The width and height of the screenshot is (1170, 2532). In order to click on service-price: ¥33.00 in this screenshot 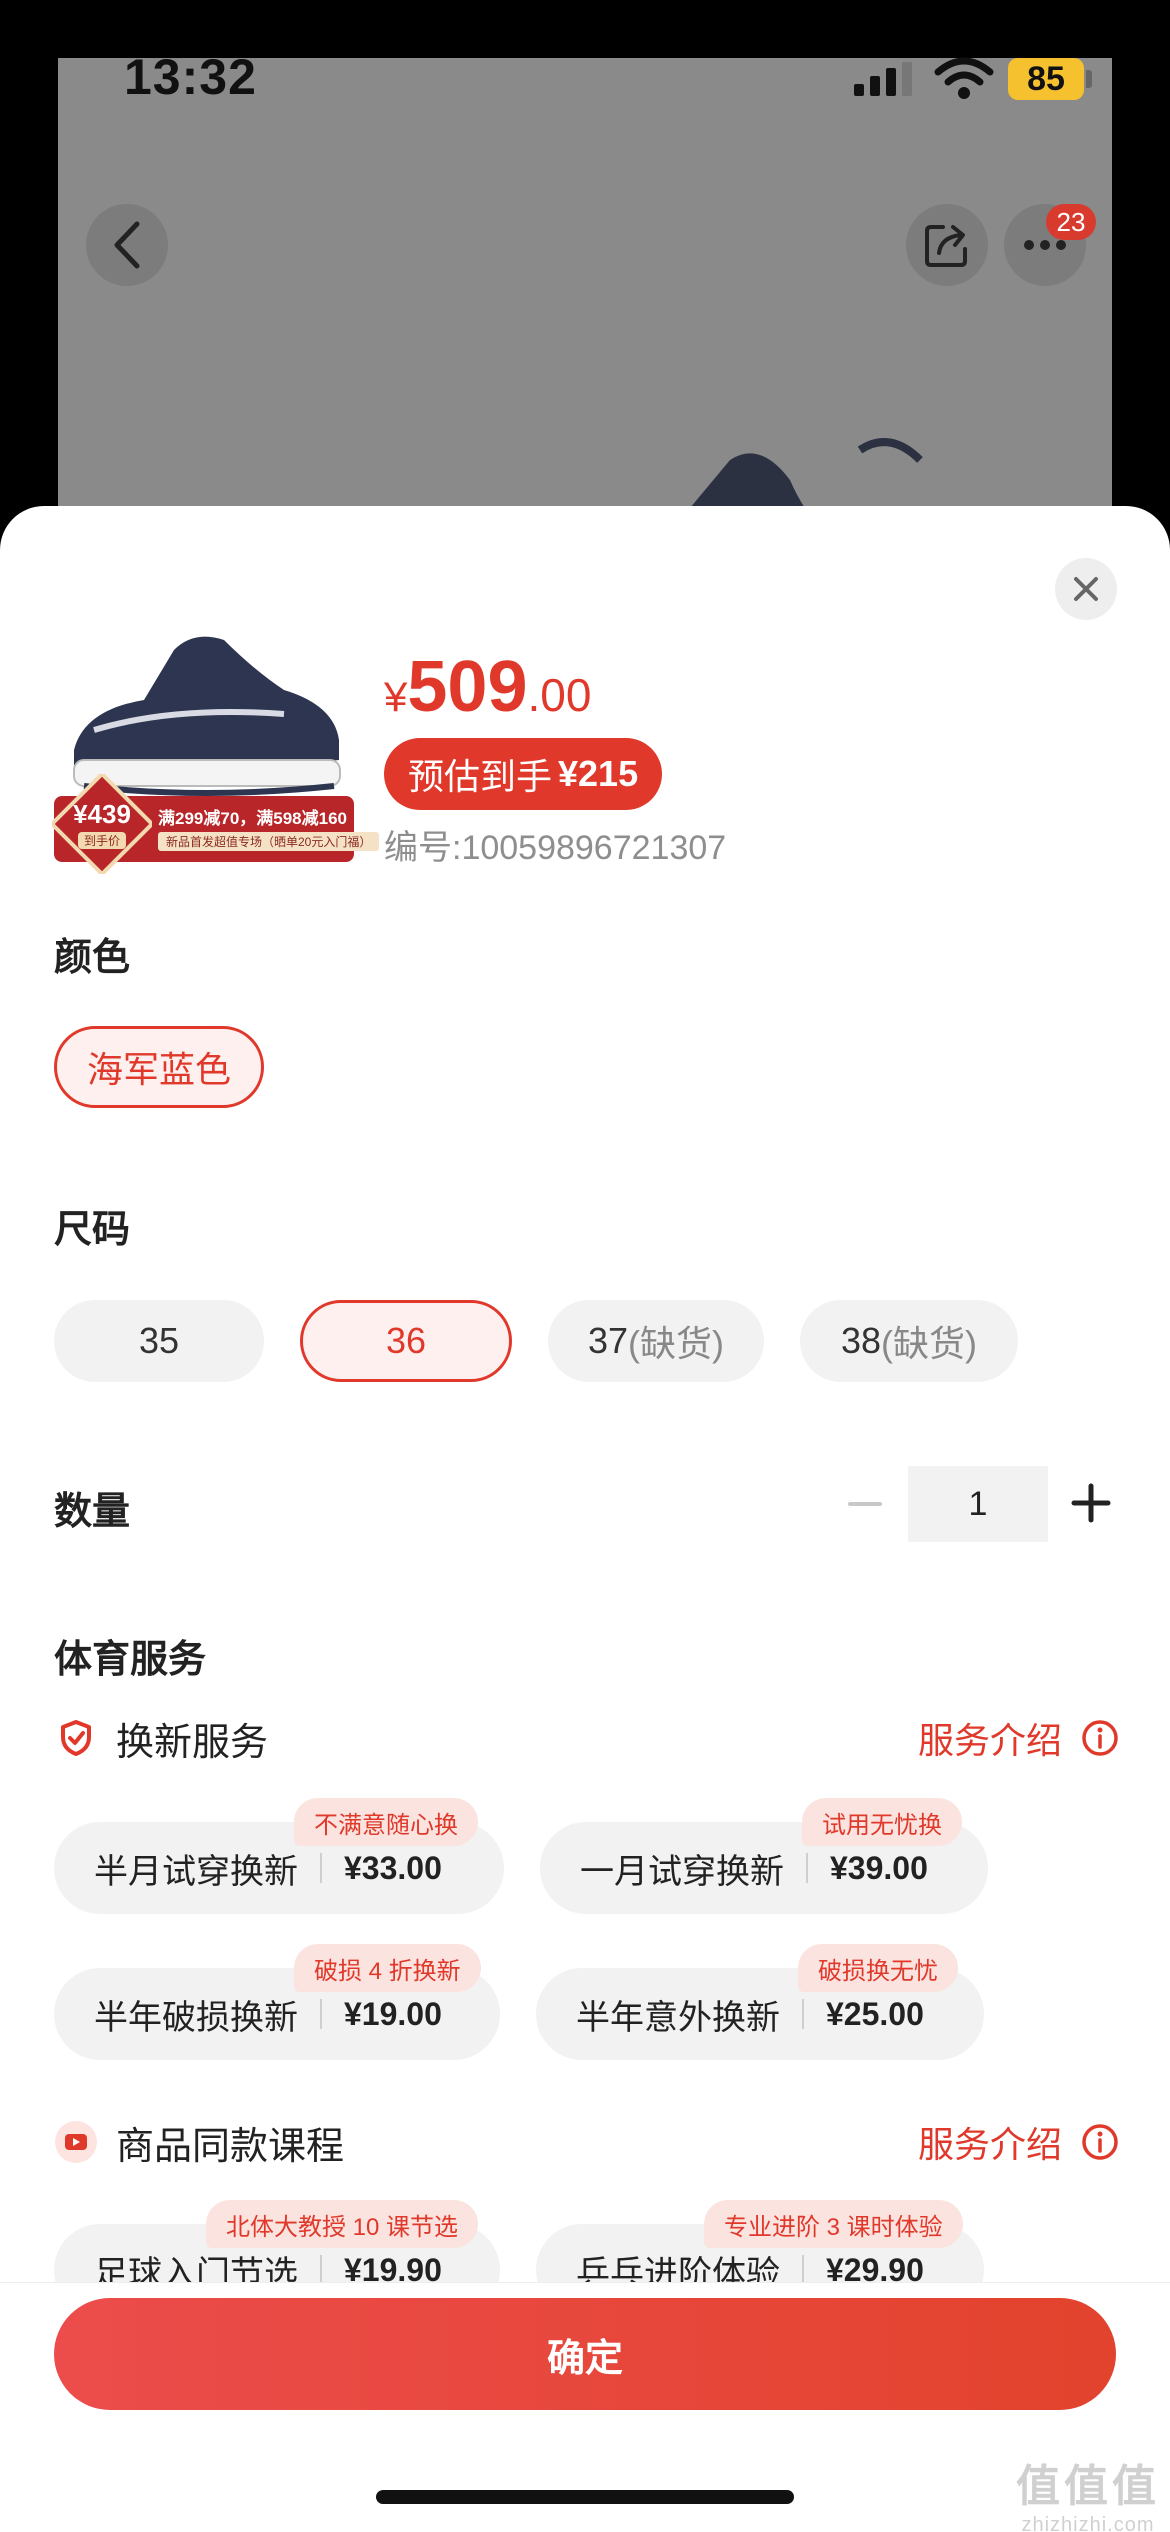, I will do `click(393, 1867)`.